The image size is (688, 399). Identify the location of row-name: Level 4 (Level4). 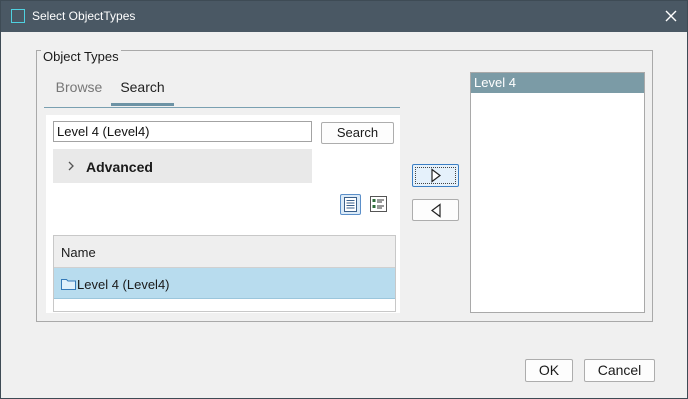
(123, 284).